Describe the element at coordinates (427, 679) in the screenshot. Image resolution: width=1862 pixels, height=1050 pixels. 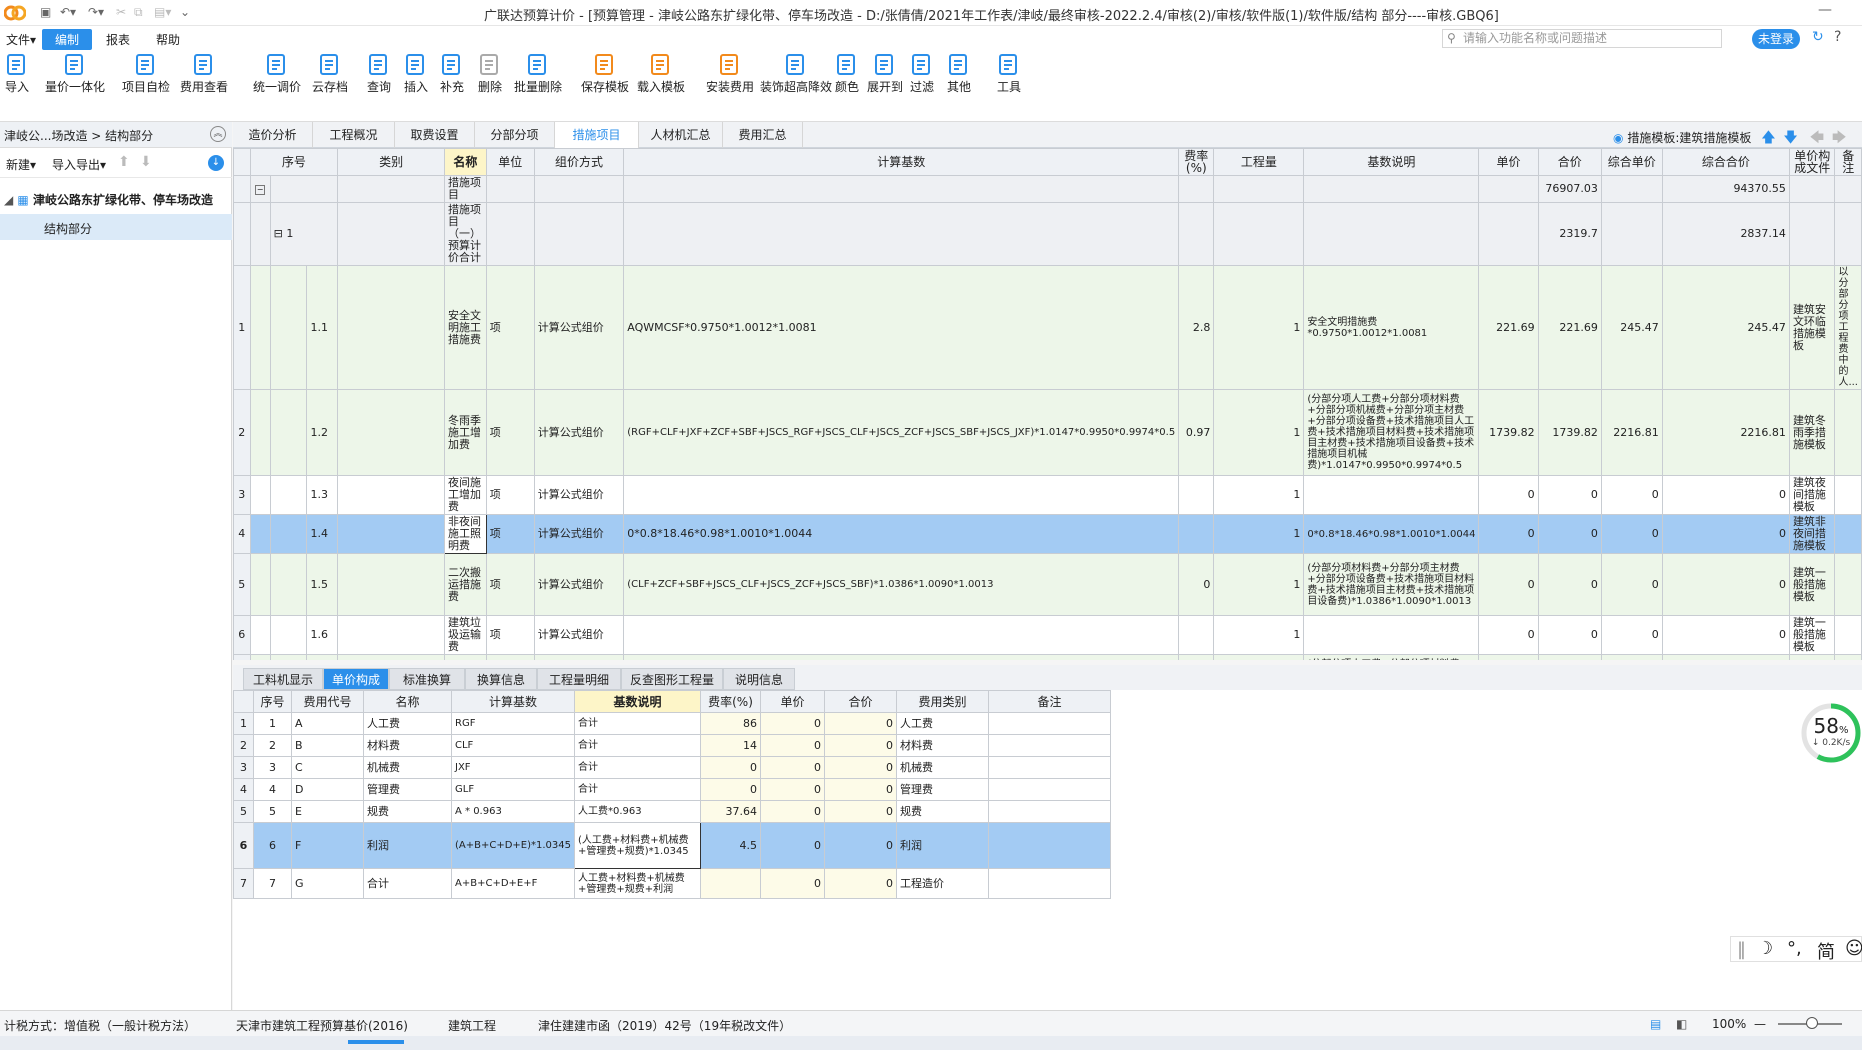
I see `detail-tab-2: 标准换算` at that location.